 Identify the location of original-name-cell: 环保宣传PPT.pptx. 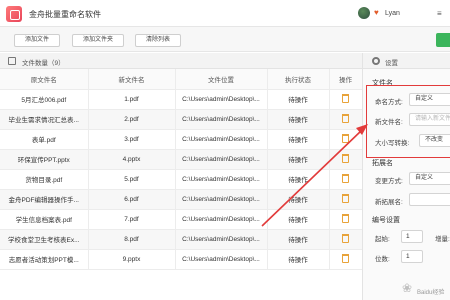
(44, 159).